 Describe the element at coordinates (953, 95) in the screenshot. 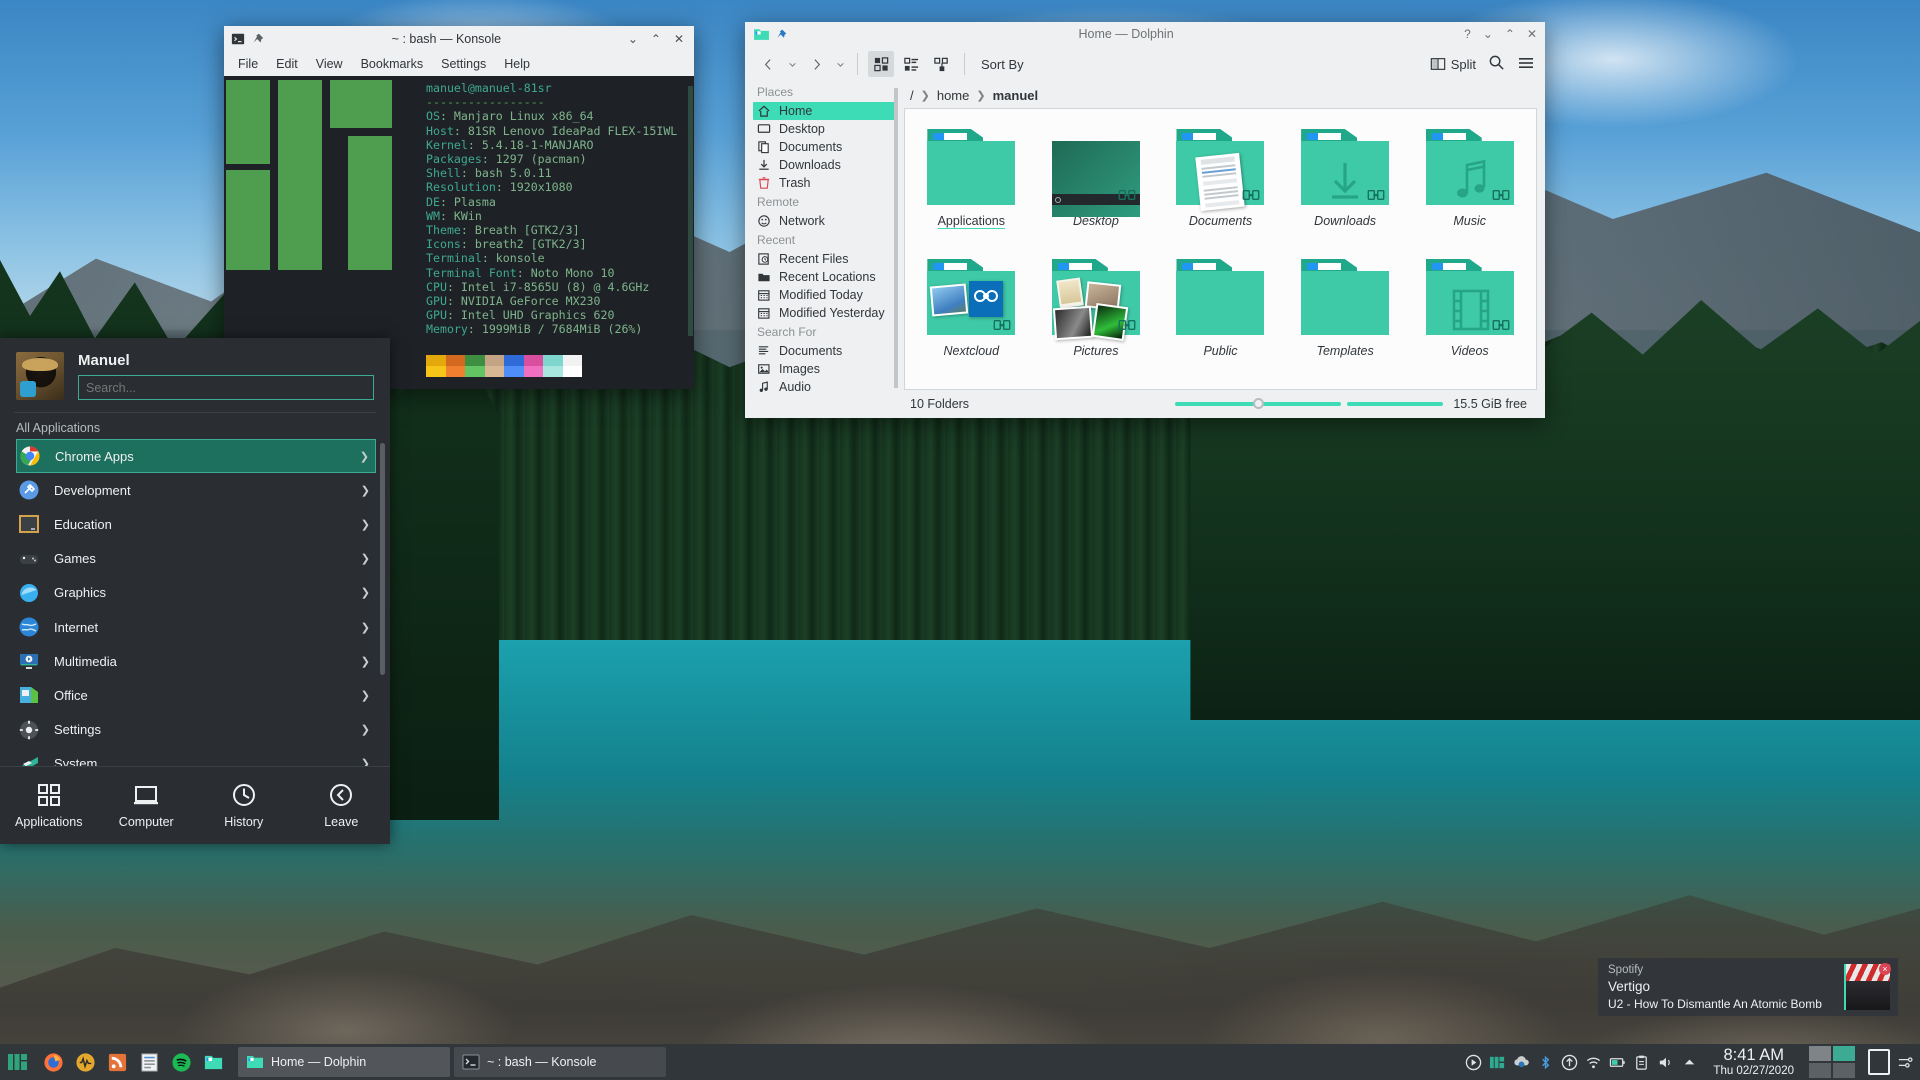

I see `breadcrumb-home: home` at that location.